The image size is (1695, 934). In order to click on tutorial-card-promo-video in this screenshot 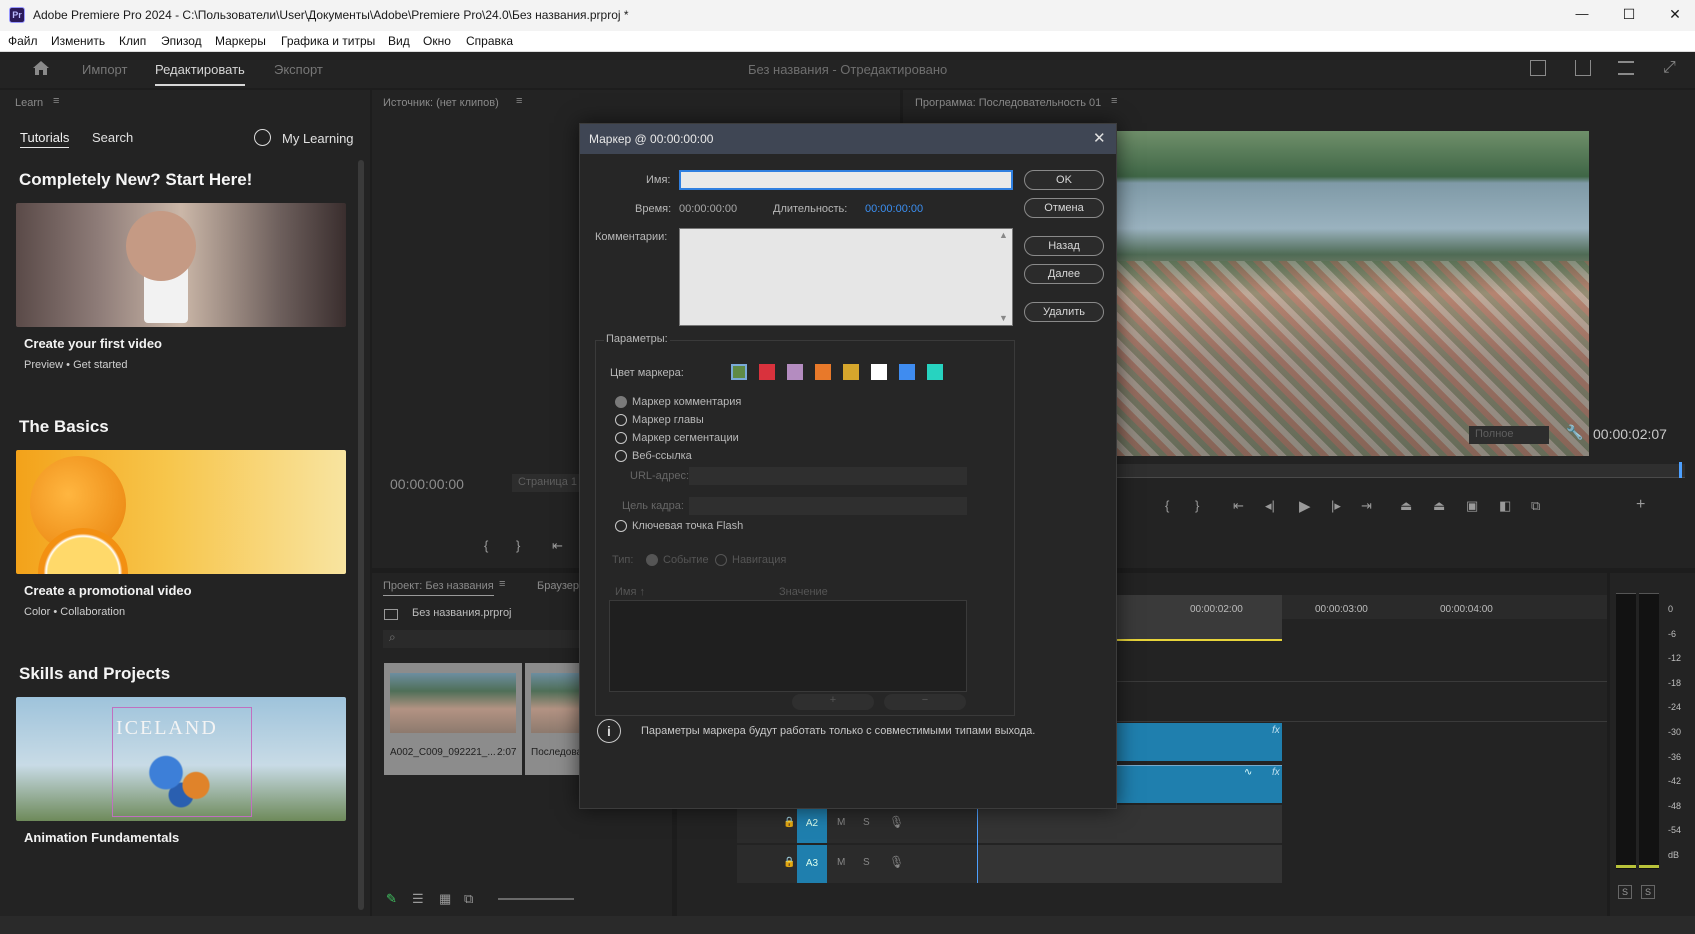, I will do `click(181, 512)`.